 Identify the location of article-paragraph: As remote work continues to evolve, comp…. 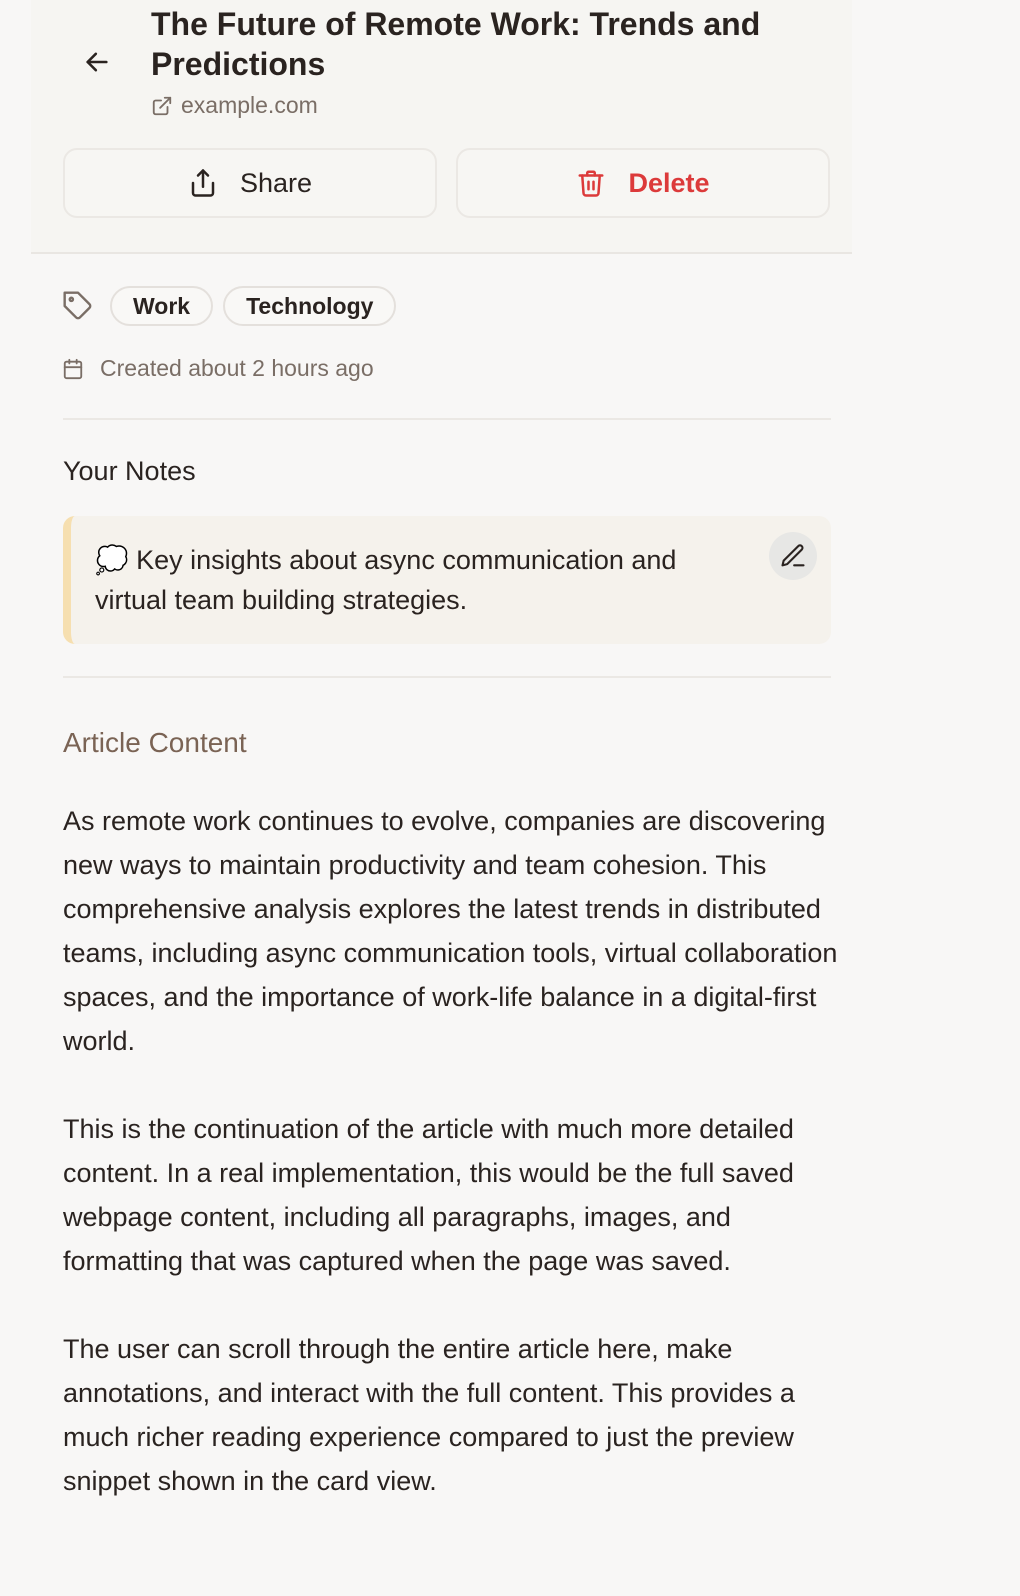
(450, 931).